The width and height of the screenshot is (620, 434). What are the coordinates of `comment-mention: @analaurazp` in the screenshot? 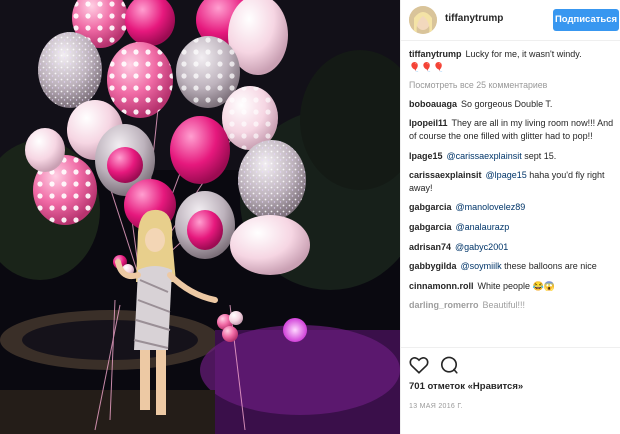 It's located at (483, 227).